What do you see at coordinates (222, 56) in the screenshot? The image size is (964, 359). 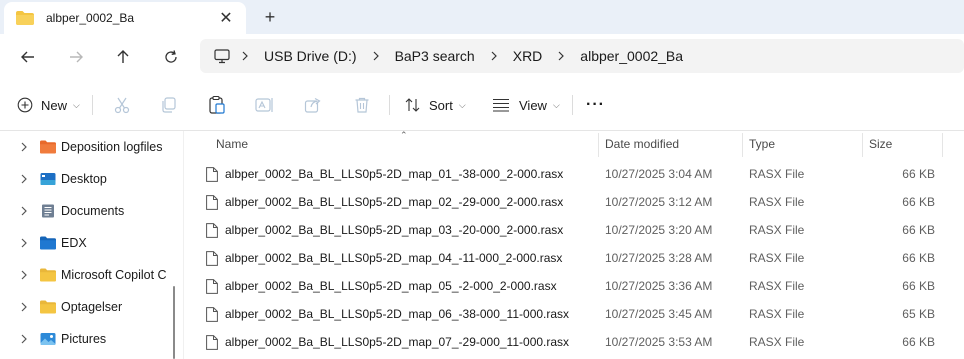 I see `computer-icon` at bounding box center [222, 56].